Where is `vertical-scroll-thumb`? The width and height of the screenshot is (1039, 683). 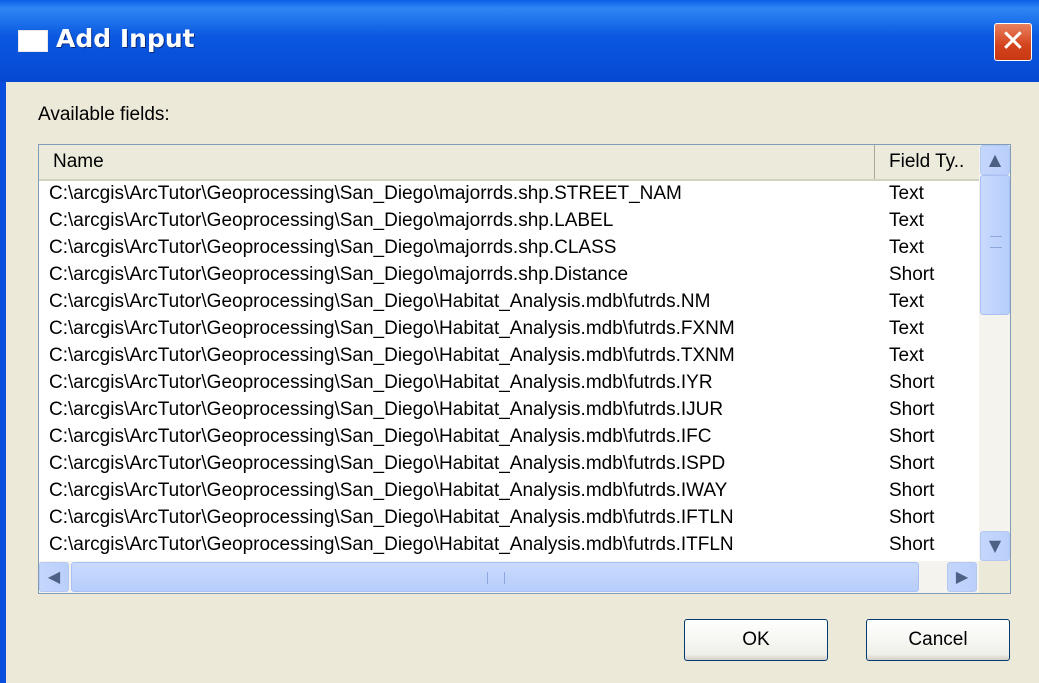
vertical-scroll-thumb is located at coordinates (995, 245).